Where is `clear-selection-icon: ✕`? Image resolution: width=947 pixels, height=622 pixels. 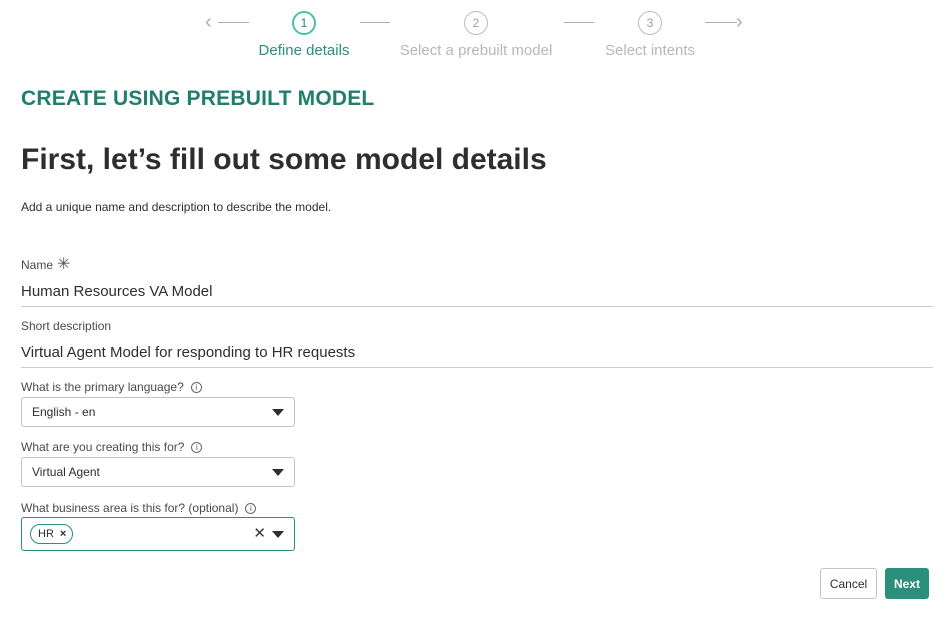 clear-selection-icon: ✕ is located at coordinates (259, 533).